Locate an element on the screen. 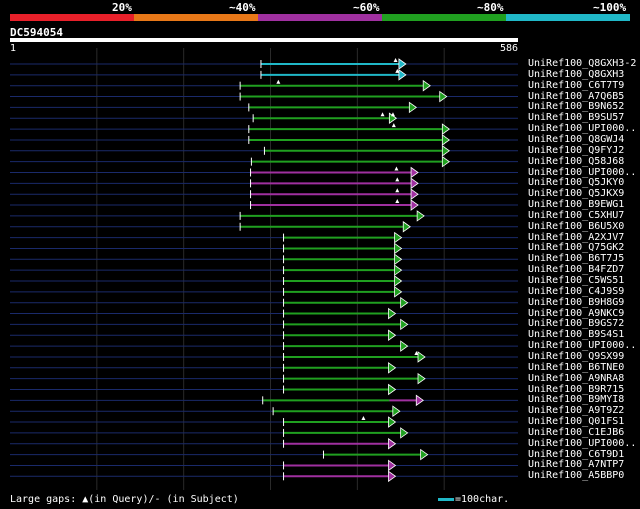 Image resolution: width=640 pixels, height=509 pixels. hit-label: UniRef100_C5WS51 is located at coordinates (576, 280).